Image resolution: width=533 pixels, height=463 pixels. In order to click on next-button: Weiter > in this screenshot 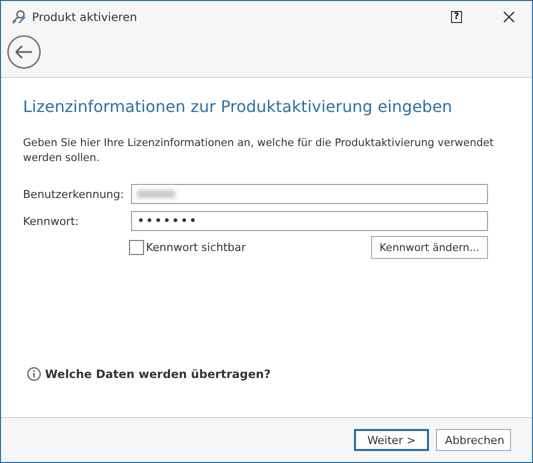, I will do `click(391, 440)`.